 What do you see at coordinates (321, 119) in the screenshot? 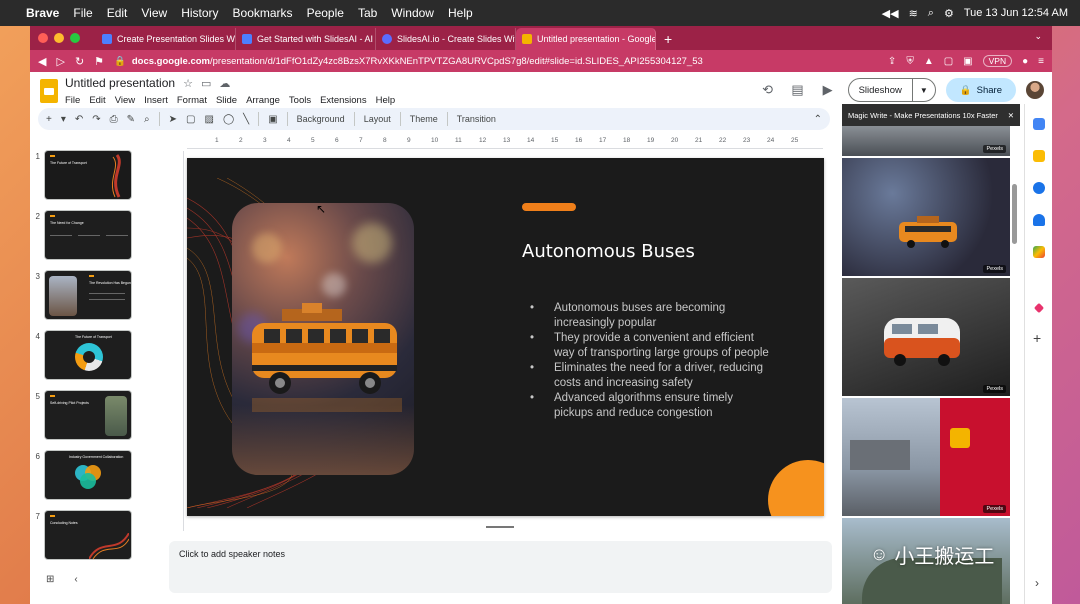
I see `background-button: Background` at bounding box center [321, 119].